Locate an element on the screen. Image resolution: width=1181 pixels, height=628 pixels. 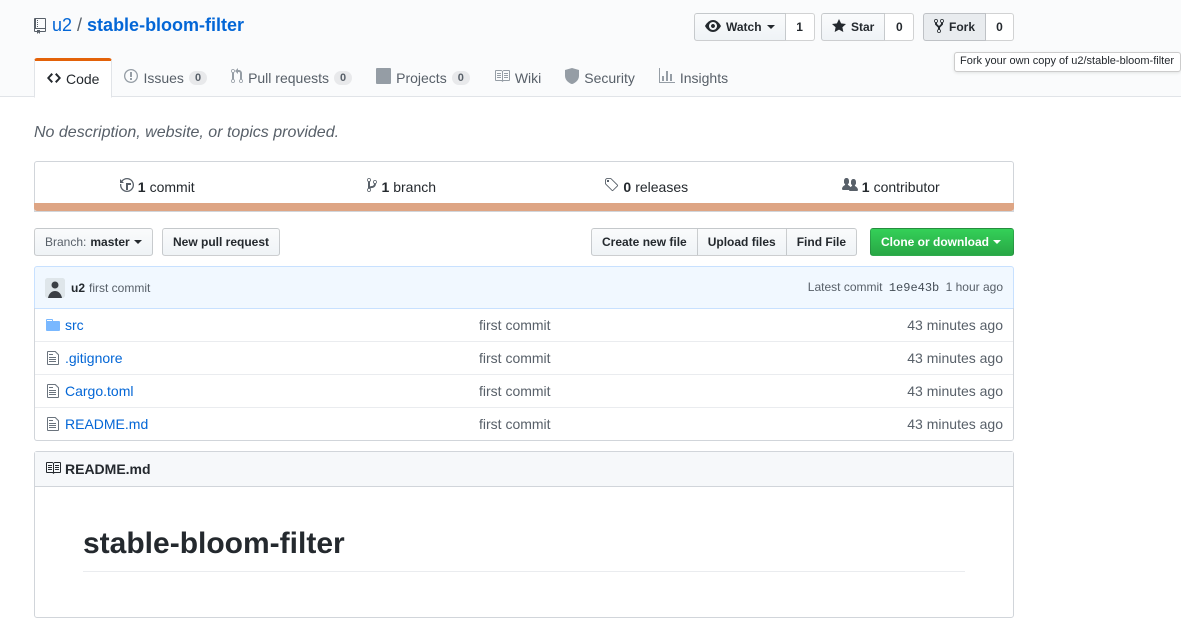
new-pr-group: New pull request is located at coordinates (221, 242).